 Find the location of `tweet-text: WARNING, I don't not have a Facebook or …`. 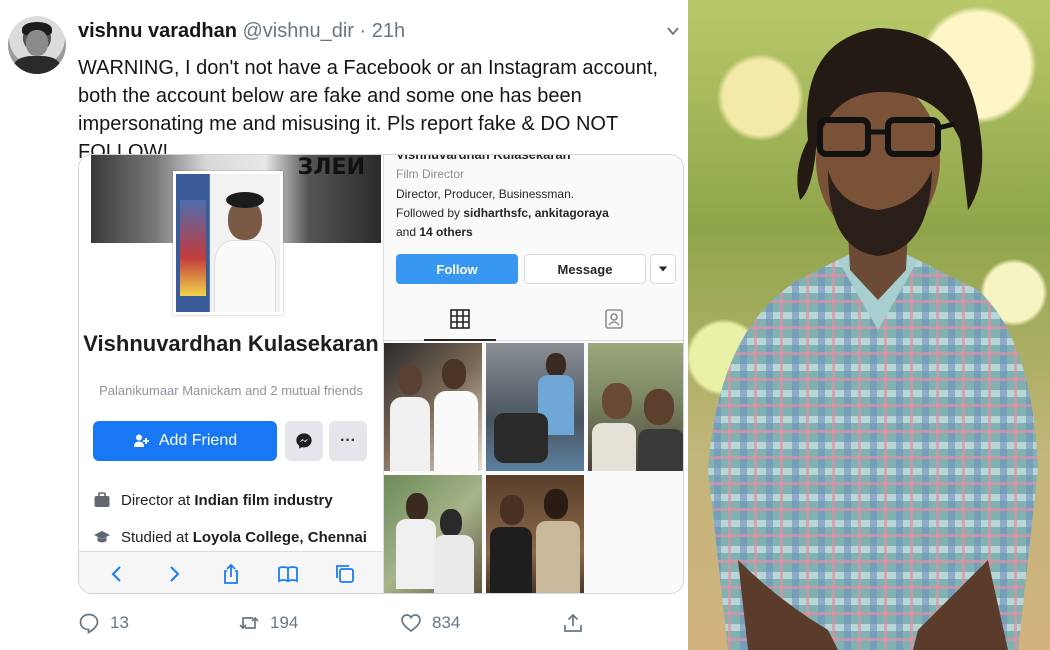

tweet-text: WARNING, I don't not have a Facebook or … is located at coordinates (368, 110).